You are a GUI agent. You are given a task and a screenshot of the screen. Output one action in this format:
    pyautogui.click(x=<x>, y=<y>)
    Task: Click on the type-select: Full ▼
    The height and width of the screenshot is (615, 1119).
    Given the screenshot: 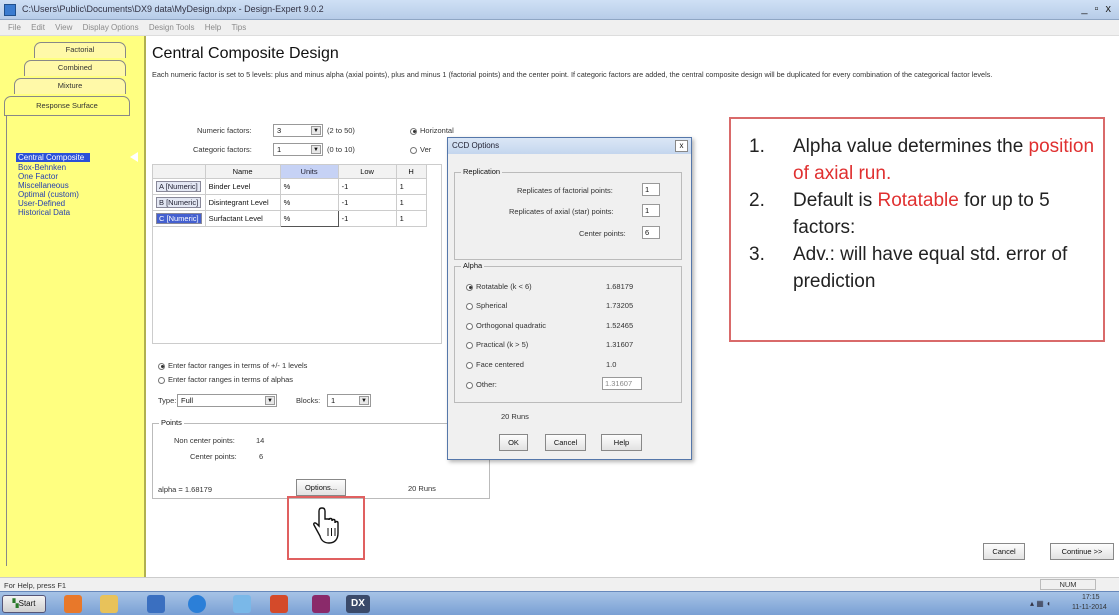 What is the action you would take?
    pyautogui.click(x=227, y=400)
    